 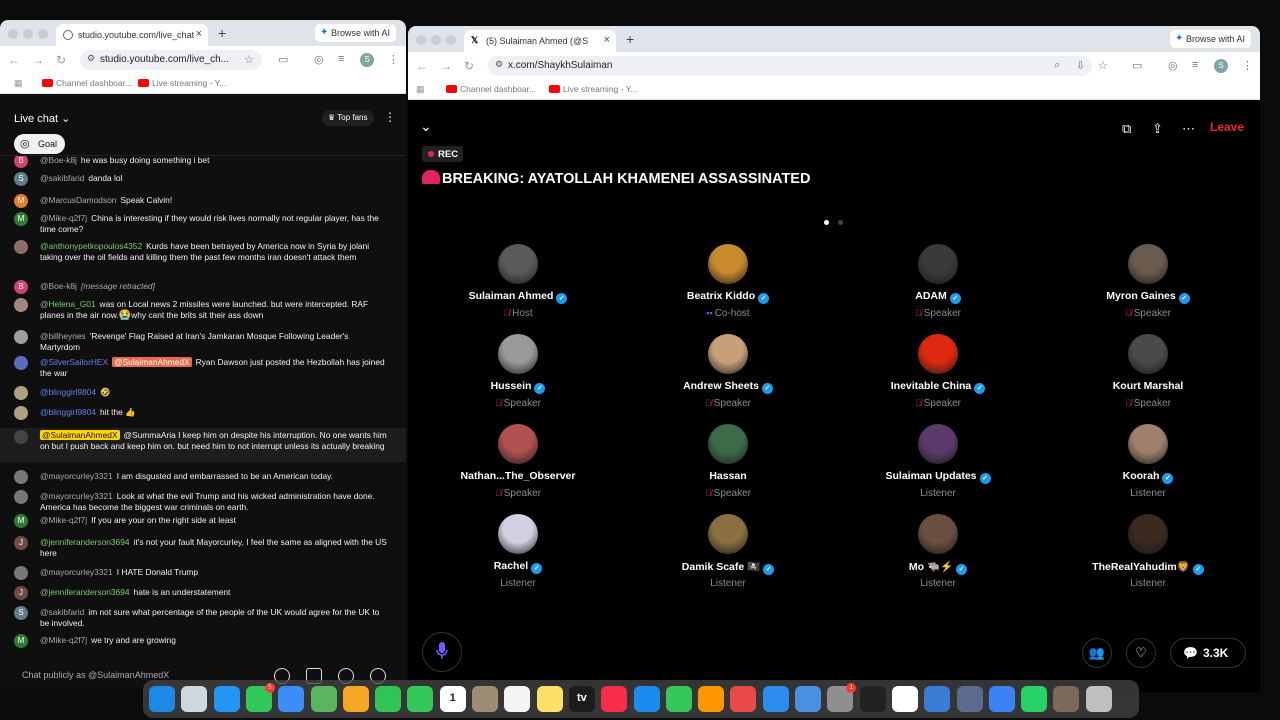 What do you see at coordinates (21, 593) in the screenshot?
I see `author-avatar: J` at bounding box center [21, 593].